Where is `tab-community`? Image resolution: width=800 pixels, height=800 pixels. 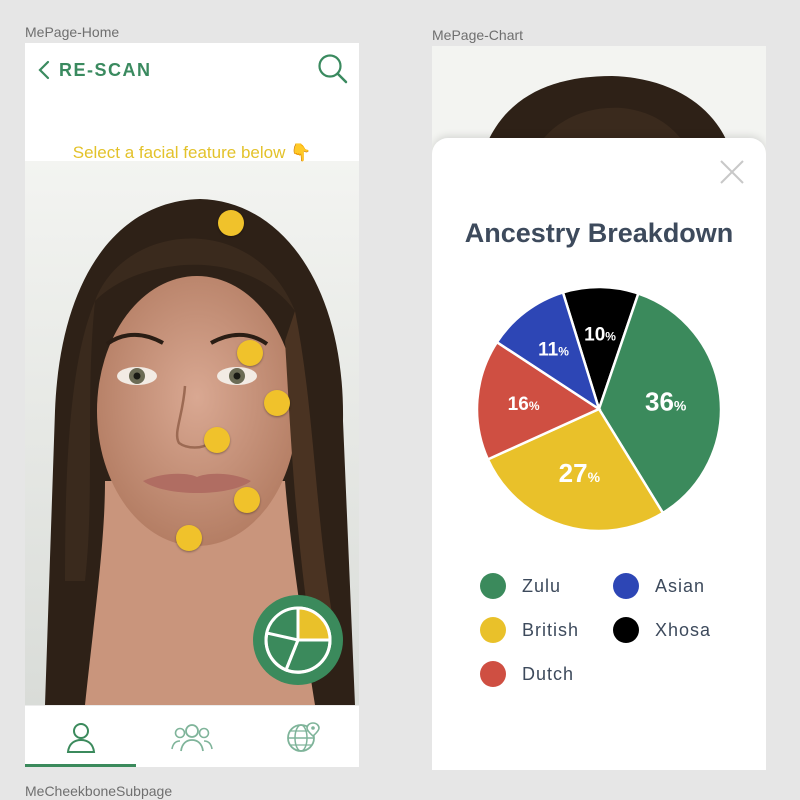 tab-community is located at coordinates (191, 736).